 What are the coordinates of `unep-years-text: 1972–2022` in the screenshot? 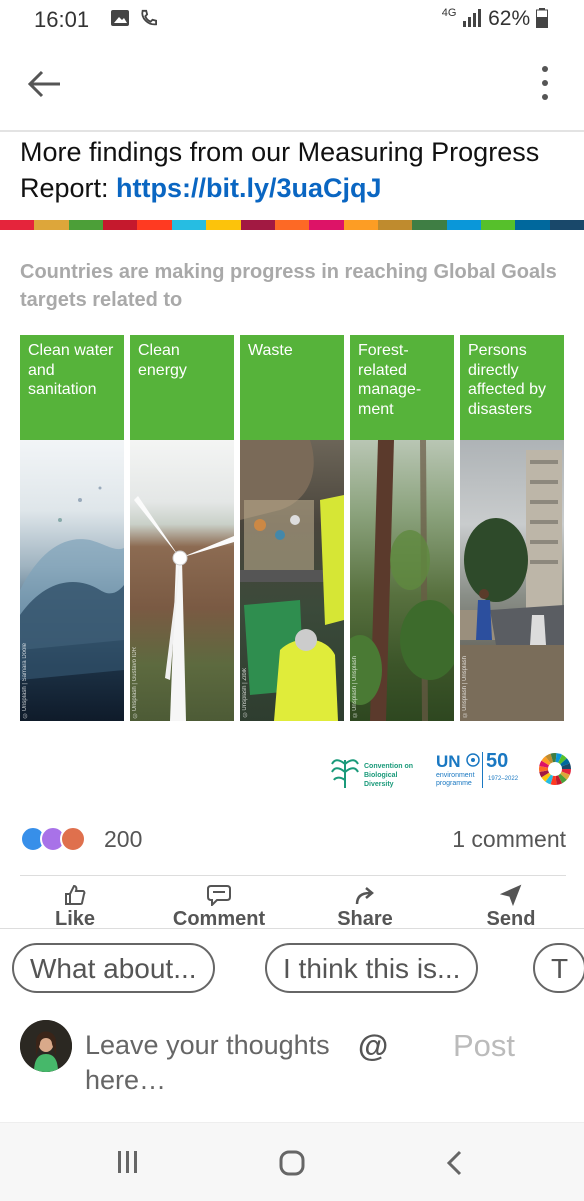 It's located at (503, 779).